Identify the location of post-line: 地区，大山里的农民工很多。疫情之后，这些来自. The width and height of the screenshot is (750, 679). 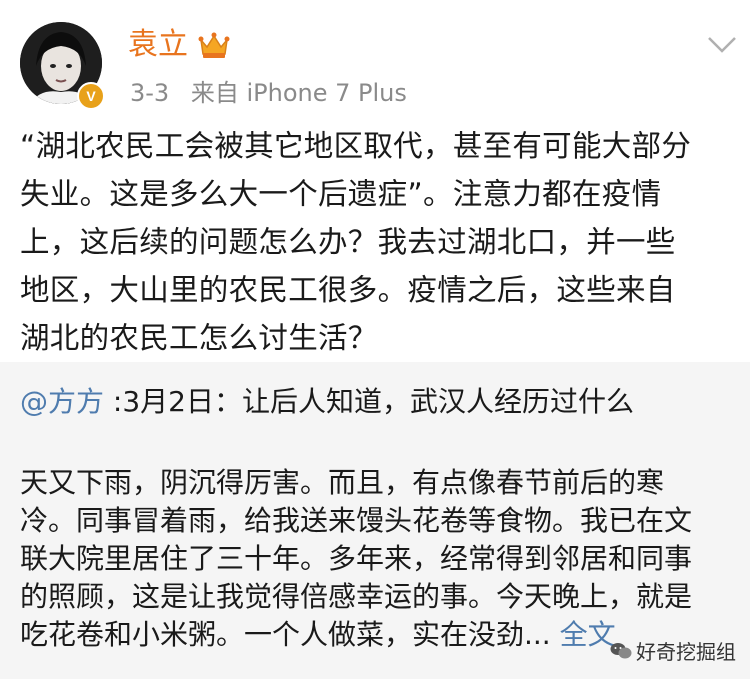
(348, 290).